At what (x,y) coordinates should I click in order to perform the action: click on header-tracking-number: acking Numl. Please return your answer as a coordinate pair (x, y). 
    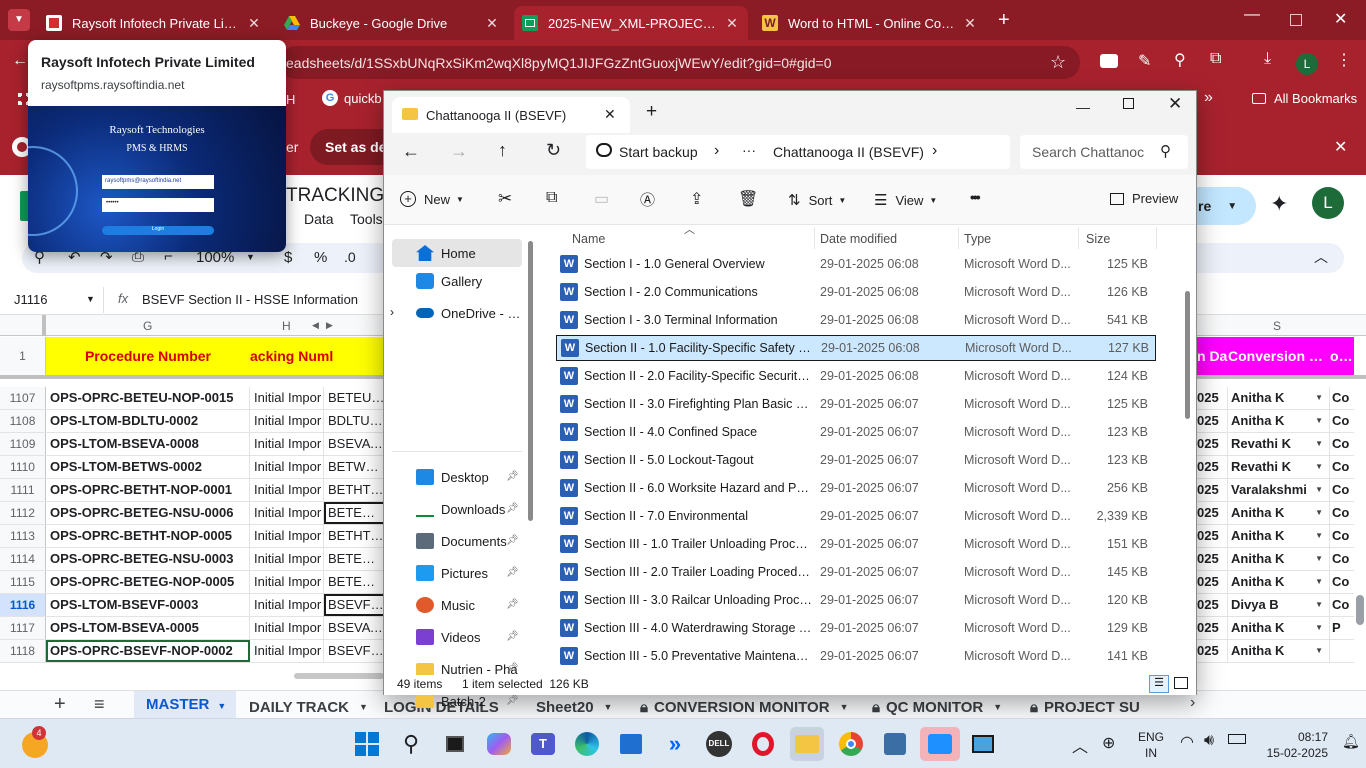
    Looking at the image, I should click on (317, 356).